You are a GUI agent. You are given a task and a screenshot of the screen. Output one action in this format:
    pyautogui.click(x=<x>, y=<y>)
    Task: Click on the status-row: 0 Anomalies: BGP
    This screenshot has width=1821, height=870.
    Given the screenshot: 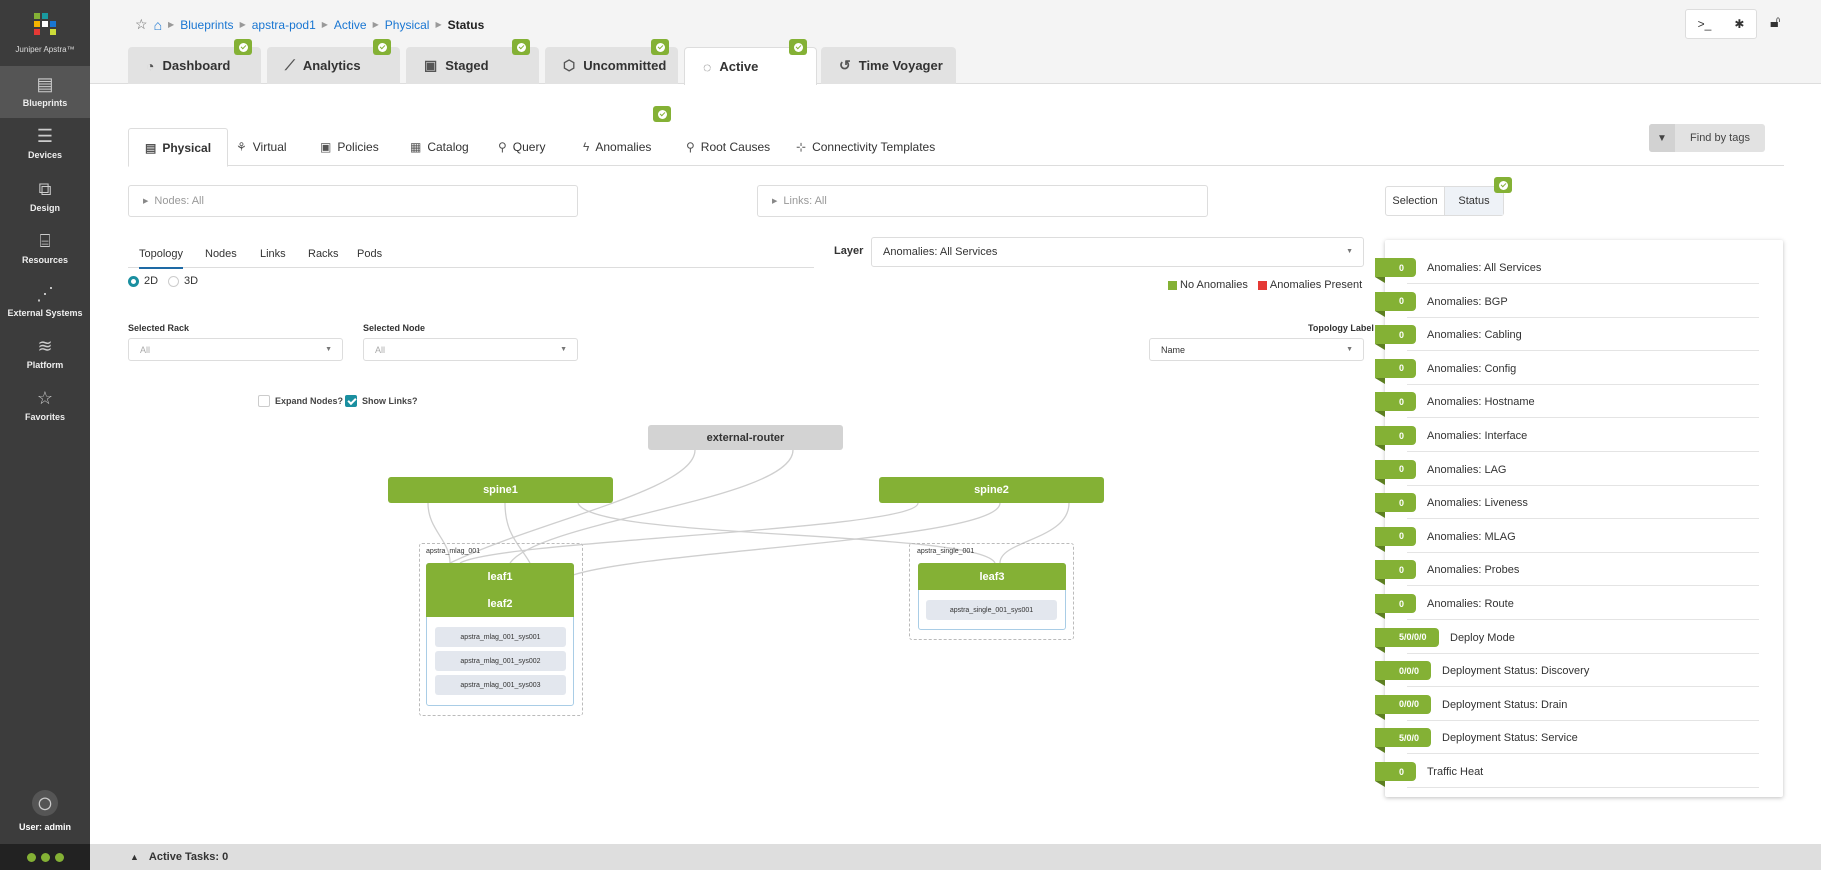 What is the action you would take?
    pyautogui.click(x=1573, y=301)
    